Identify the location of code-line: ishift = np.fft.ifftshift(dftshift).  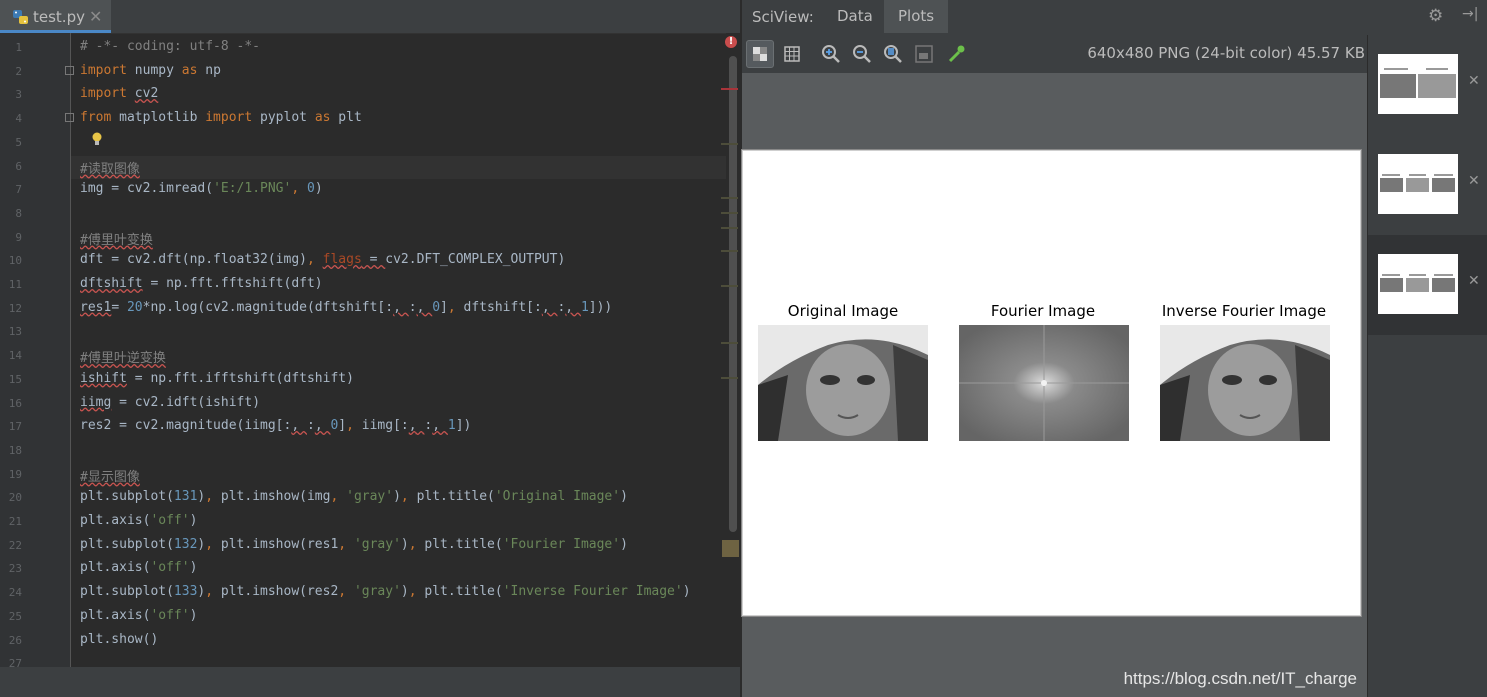
(217, 378).